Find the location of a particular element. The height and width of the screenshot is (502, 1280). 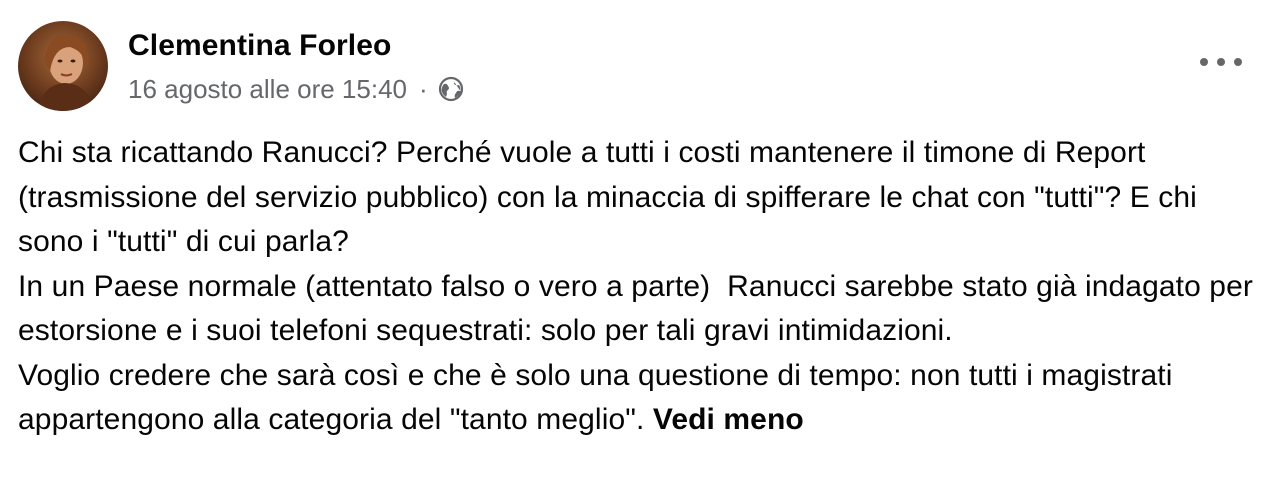

avatar is located at coordinates (63, 66).